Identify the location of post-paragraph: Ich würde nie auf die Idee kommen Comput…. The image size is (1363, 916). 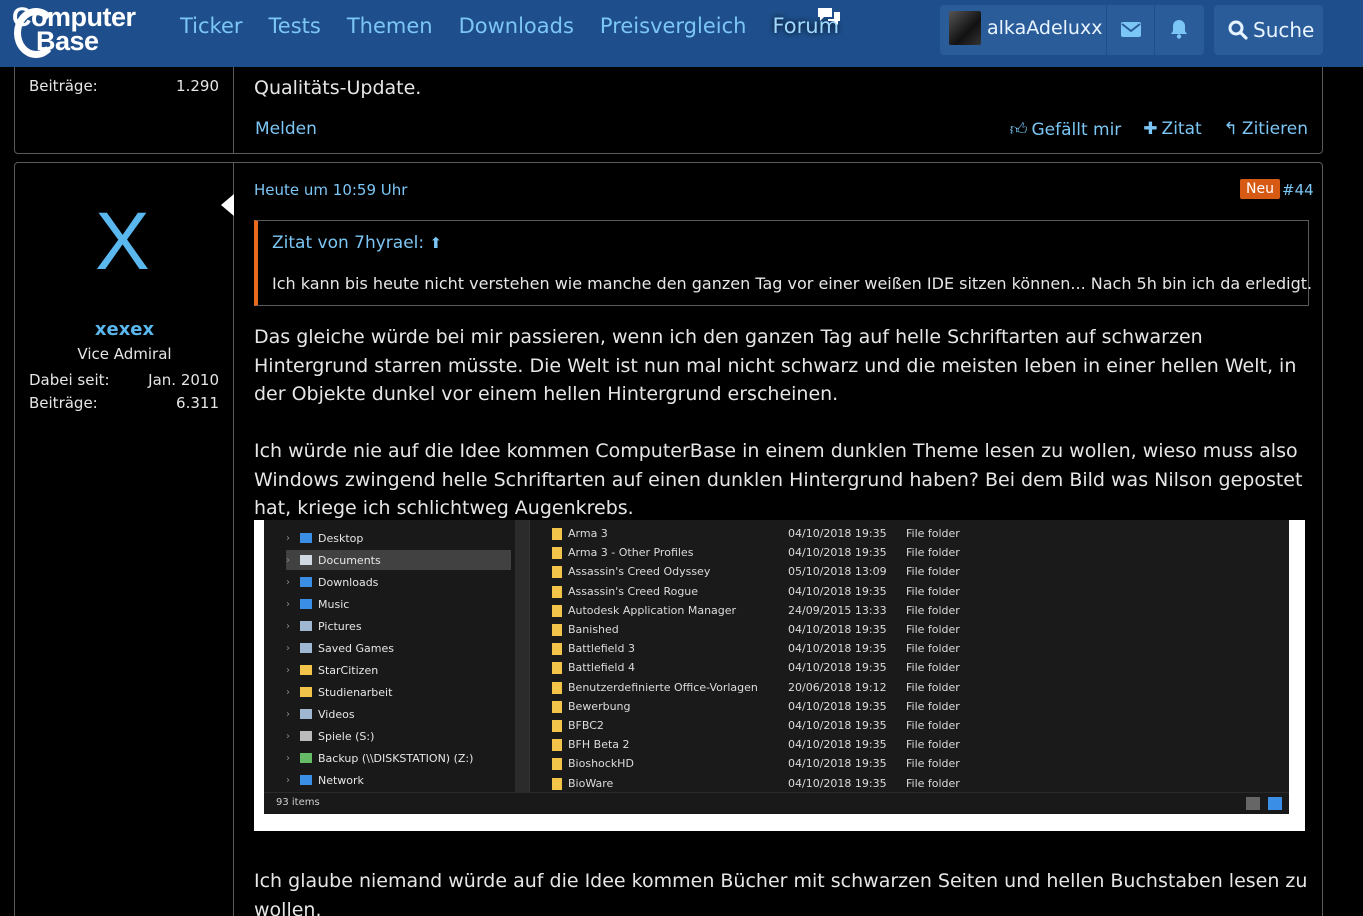
(778, 479).